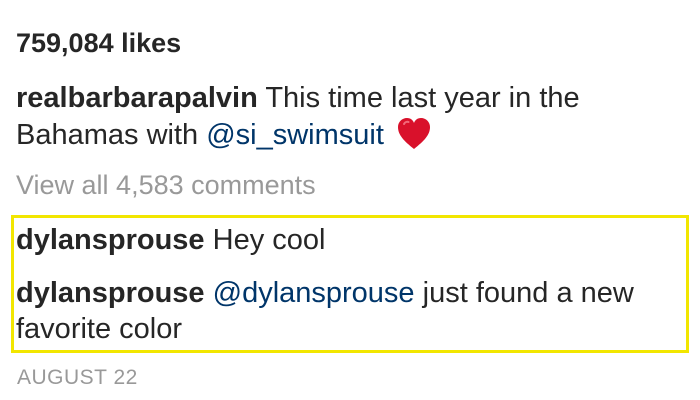 This screenshot has width=700, height=400. I want to click on view-all-comments-link: View all 4,583 comments, so click(166, 185).